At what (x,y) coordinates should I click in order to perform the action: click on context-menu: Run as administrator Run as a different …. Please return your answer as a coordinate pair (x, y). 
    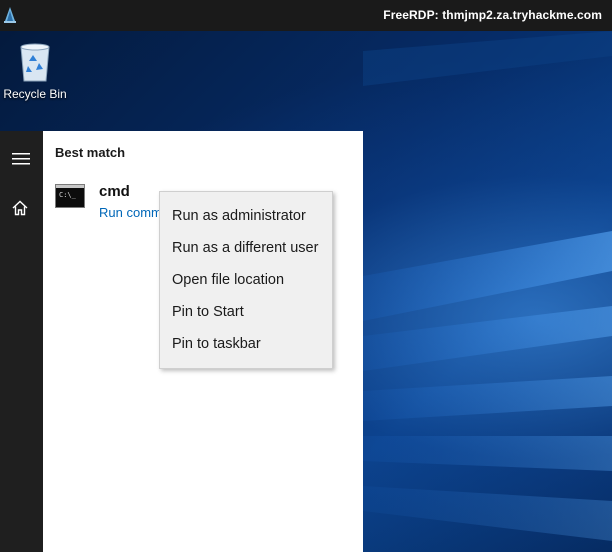
    Looking at the image, I should click on (246, 280).